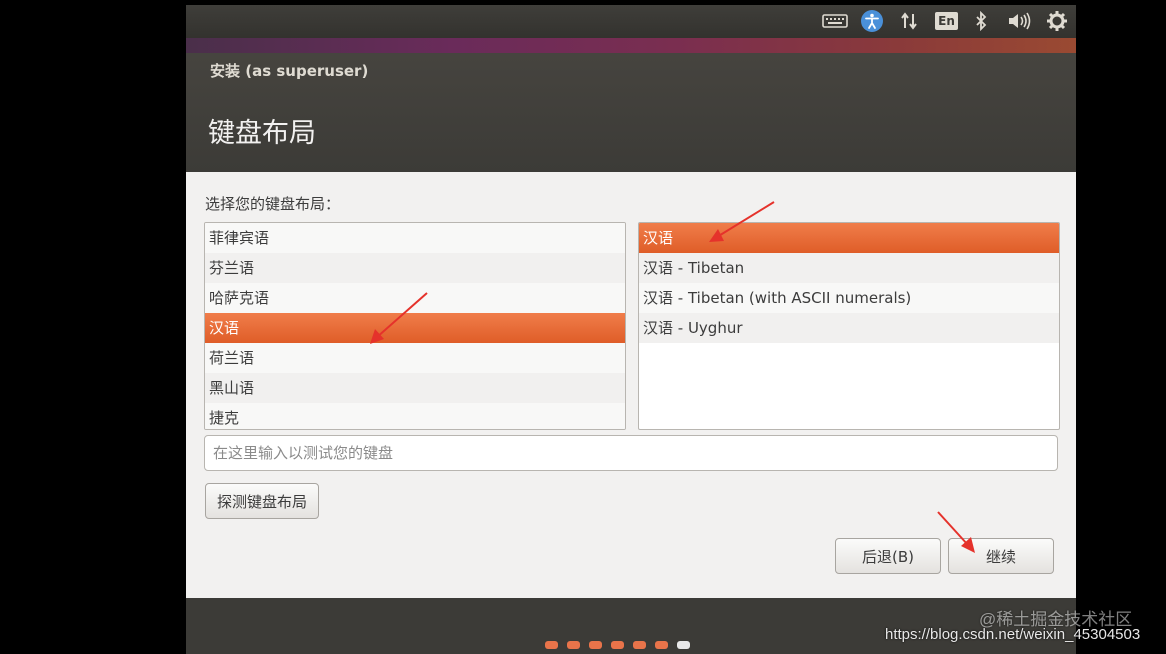  I want to click on window-title: 安装 (as superuser), so click(289, 71).